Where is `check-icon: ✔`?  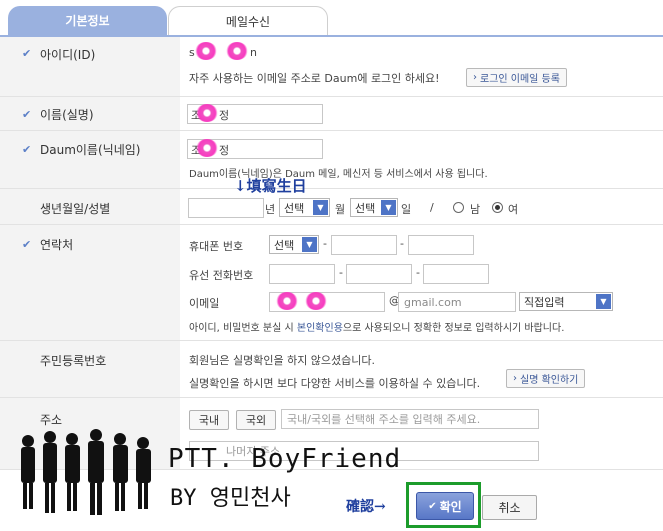
check-icon: ✔ is located at coordinates (432, 506).